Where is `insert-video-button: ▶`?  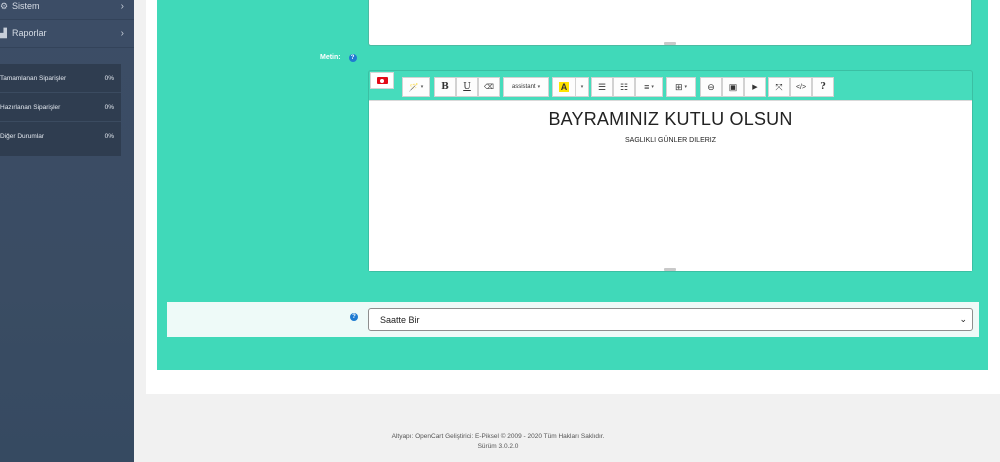 insert-video-button: ▶ is located at coordinates (755, 87).